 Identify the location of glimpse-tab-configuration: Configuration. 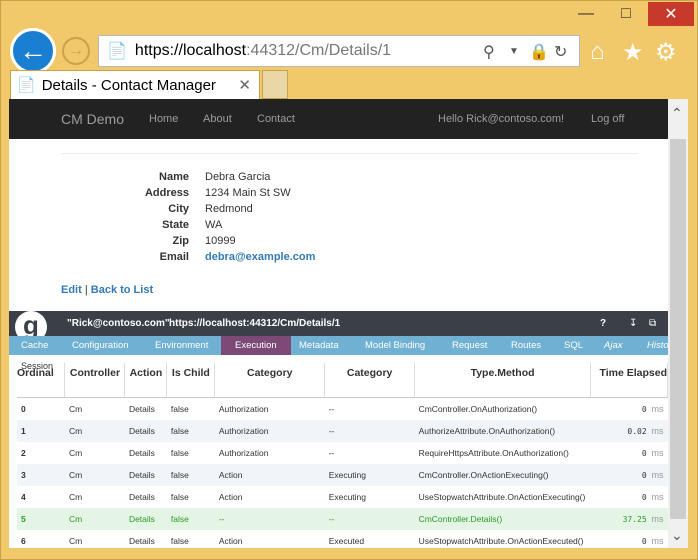
(100, 345).